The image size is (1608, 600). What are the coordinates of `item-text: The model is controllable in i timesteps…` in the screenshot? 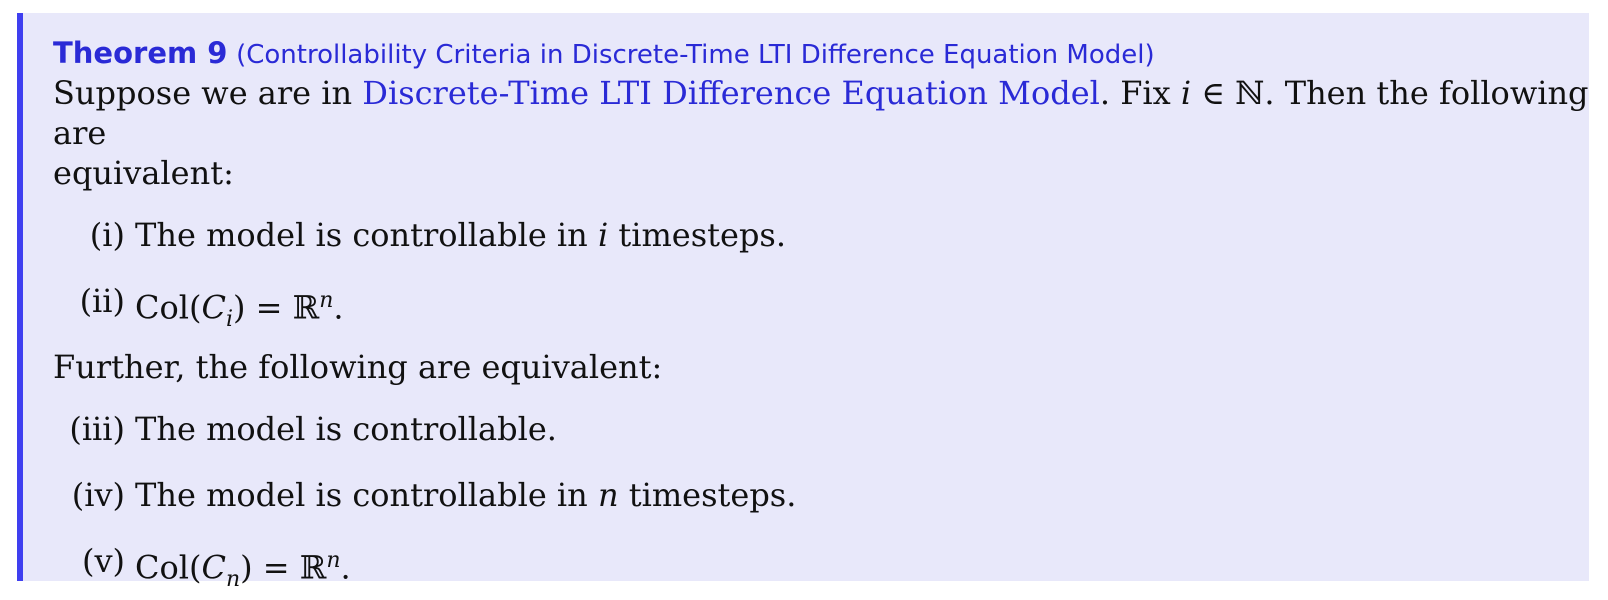 It's located at (460, 235).